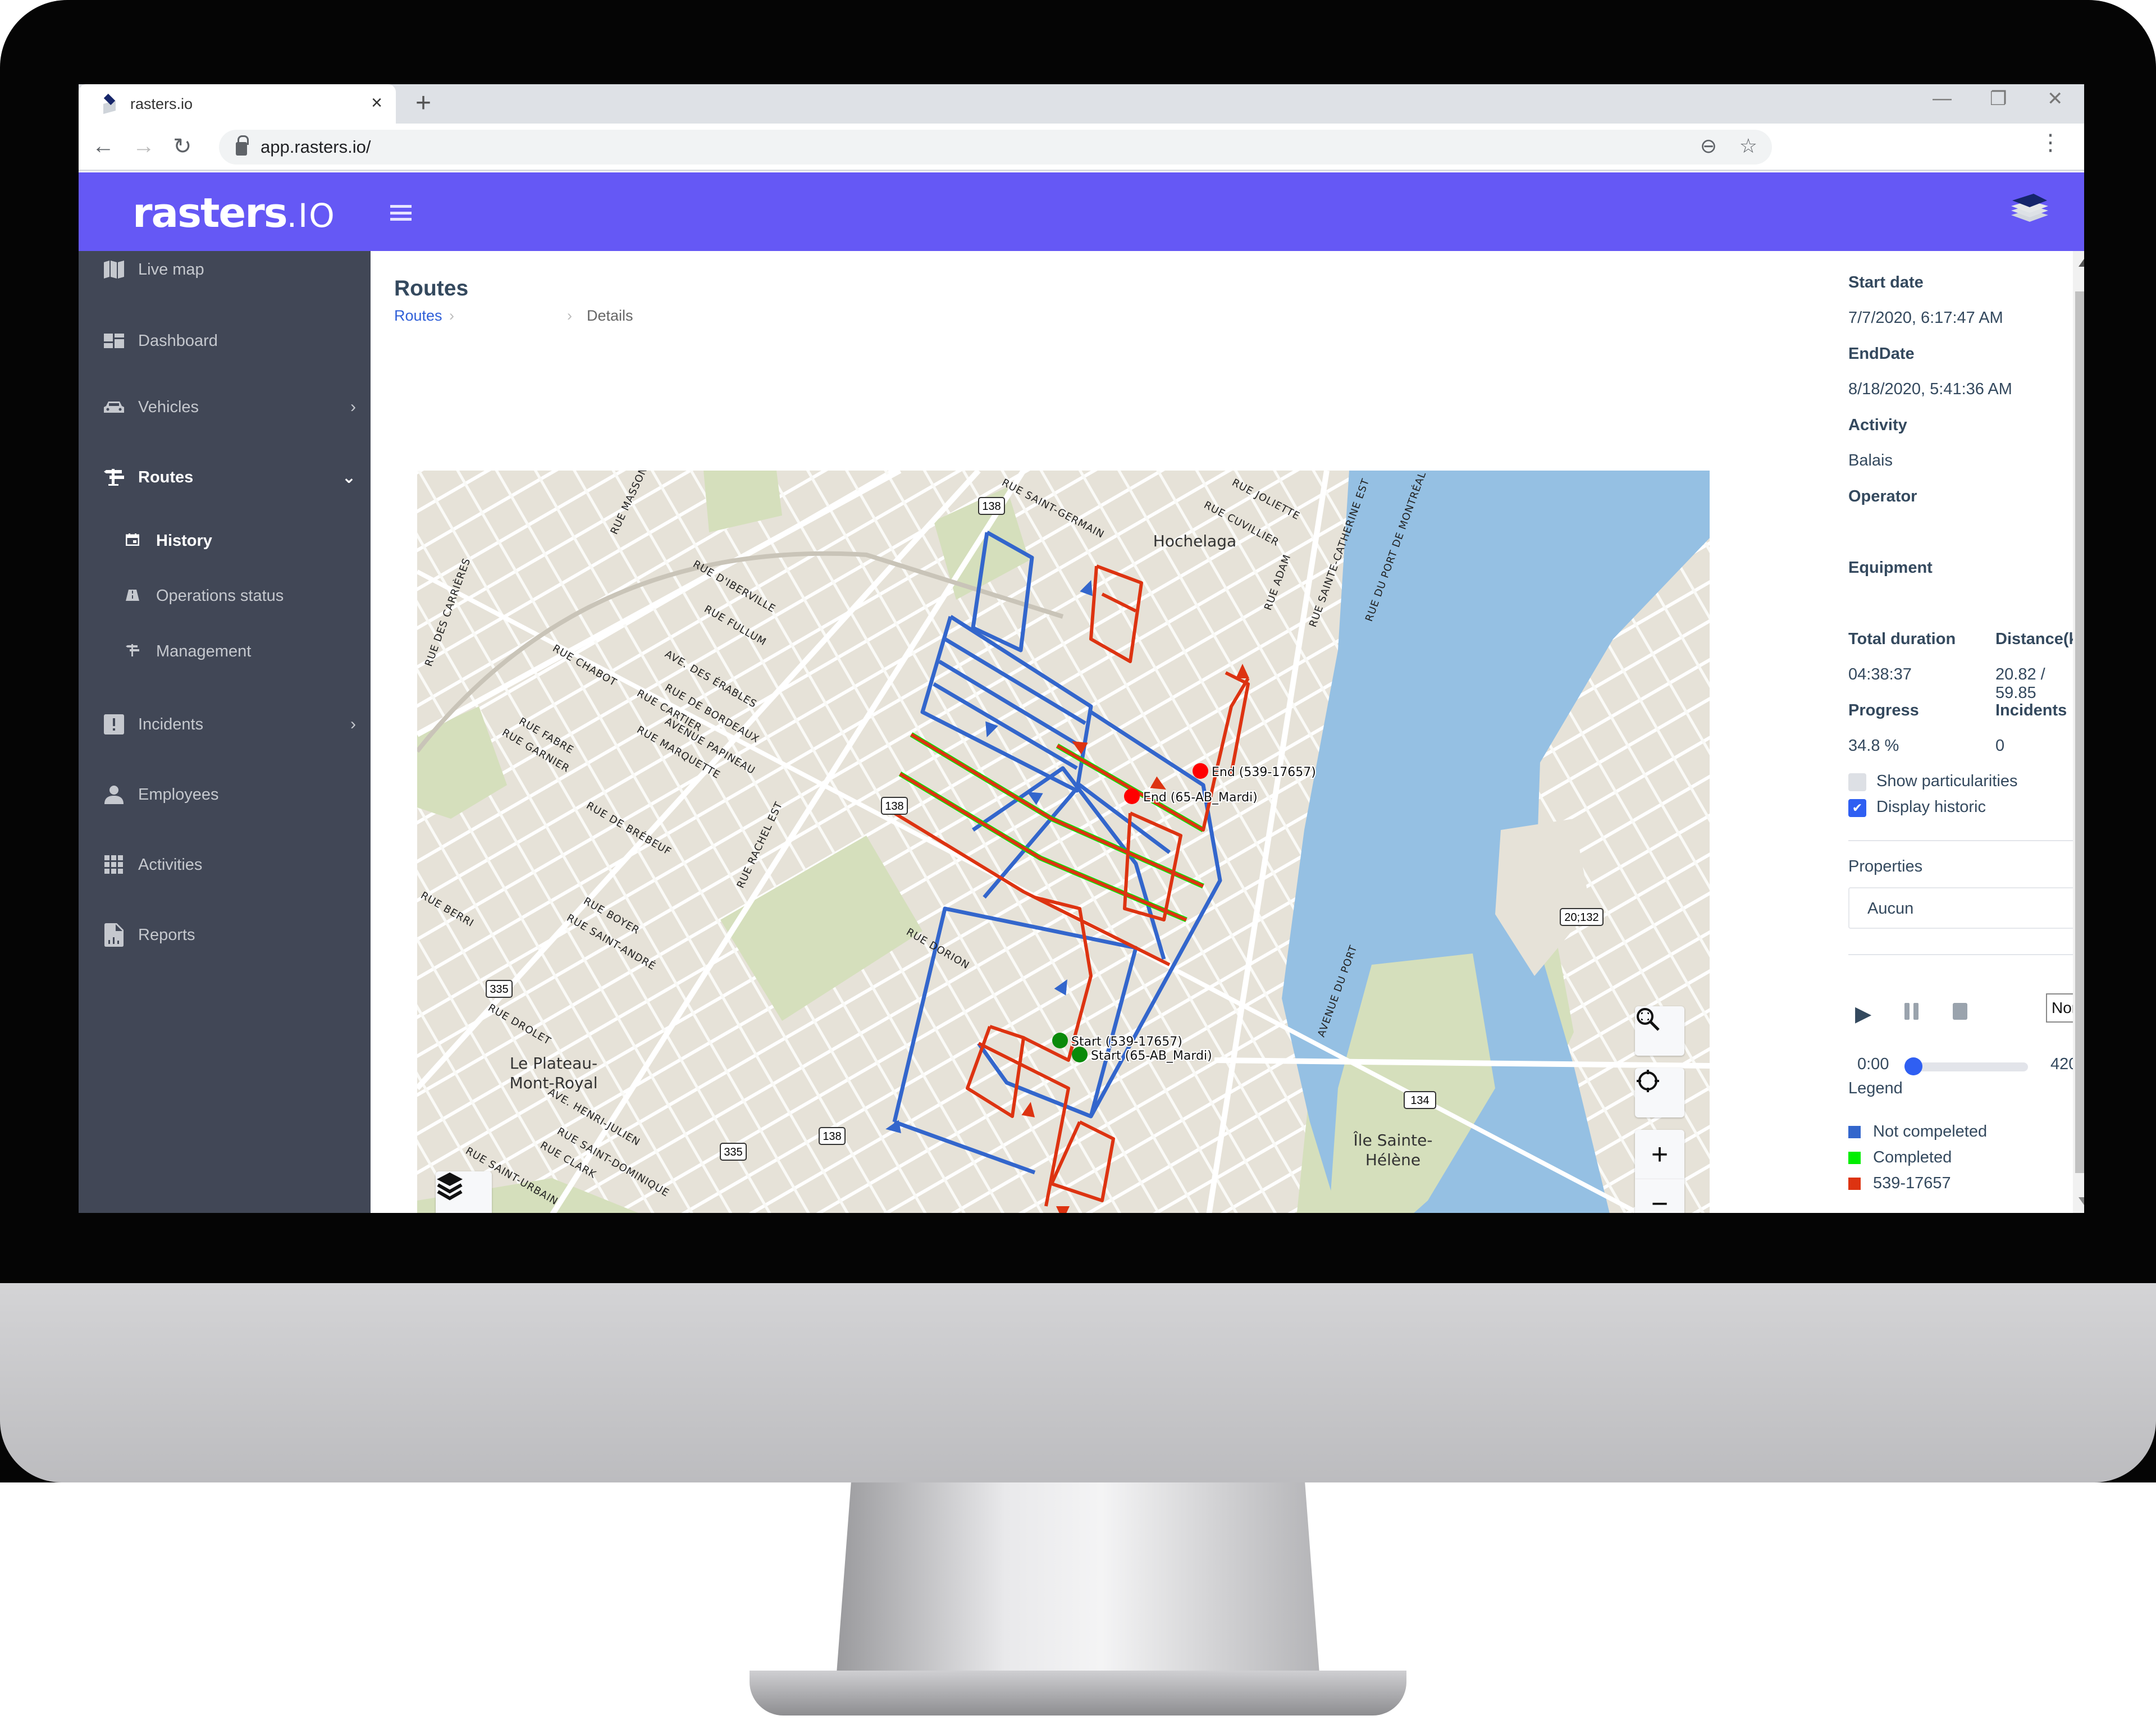  What do you see at coordinates (103, 146) in the screenshot?
I see `back-icon: ←` at bounding box center [103, 146].